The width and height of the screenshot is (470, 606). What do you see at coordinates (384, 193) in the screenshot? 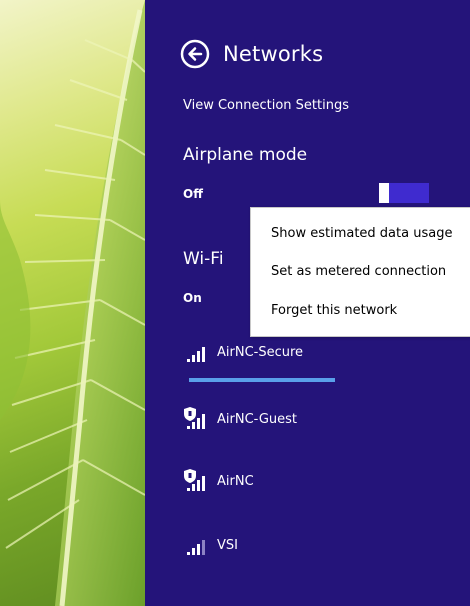
I see `toggle-thumb` at bounding box center [384, 193].